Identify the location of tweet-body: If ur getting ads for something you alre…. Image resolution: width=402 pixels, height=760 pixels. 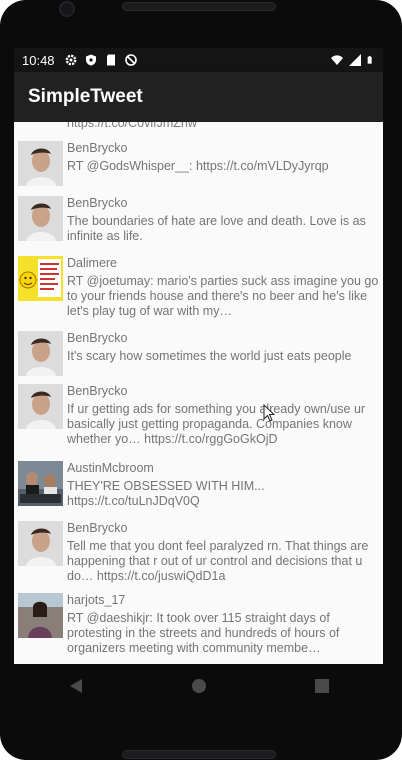
(216, 424).